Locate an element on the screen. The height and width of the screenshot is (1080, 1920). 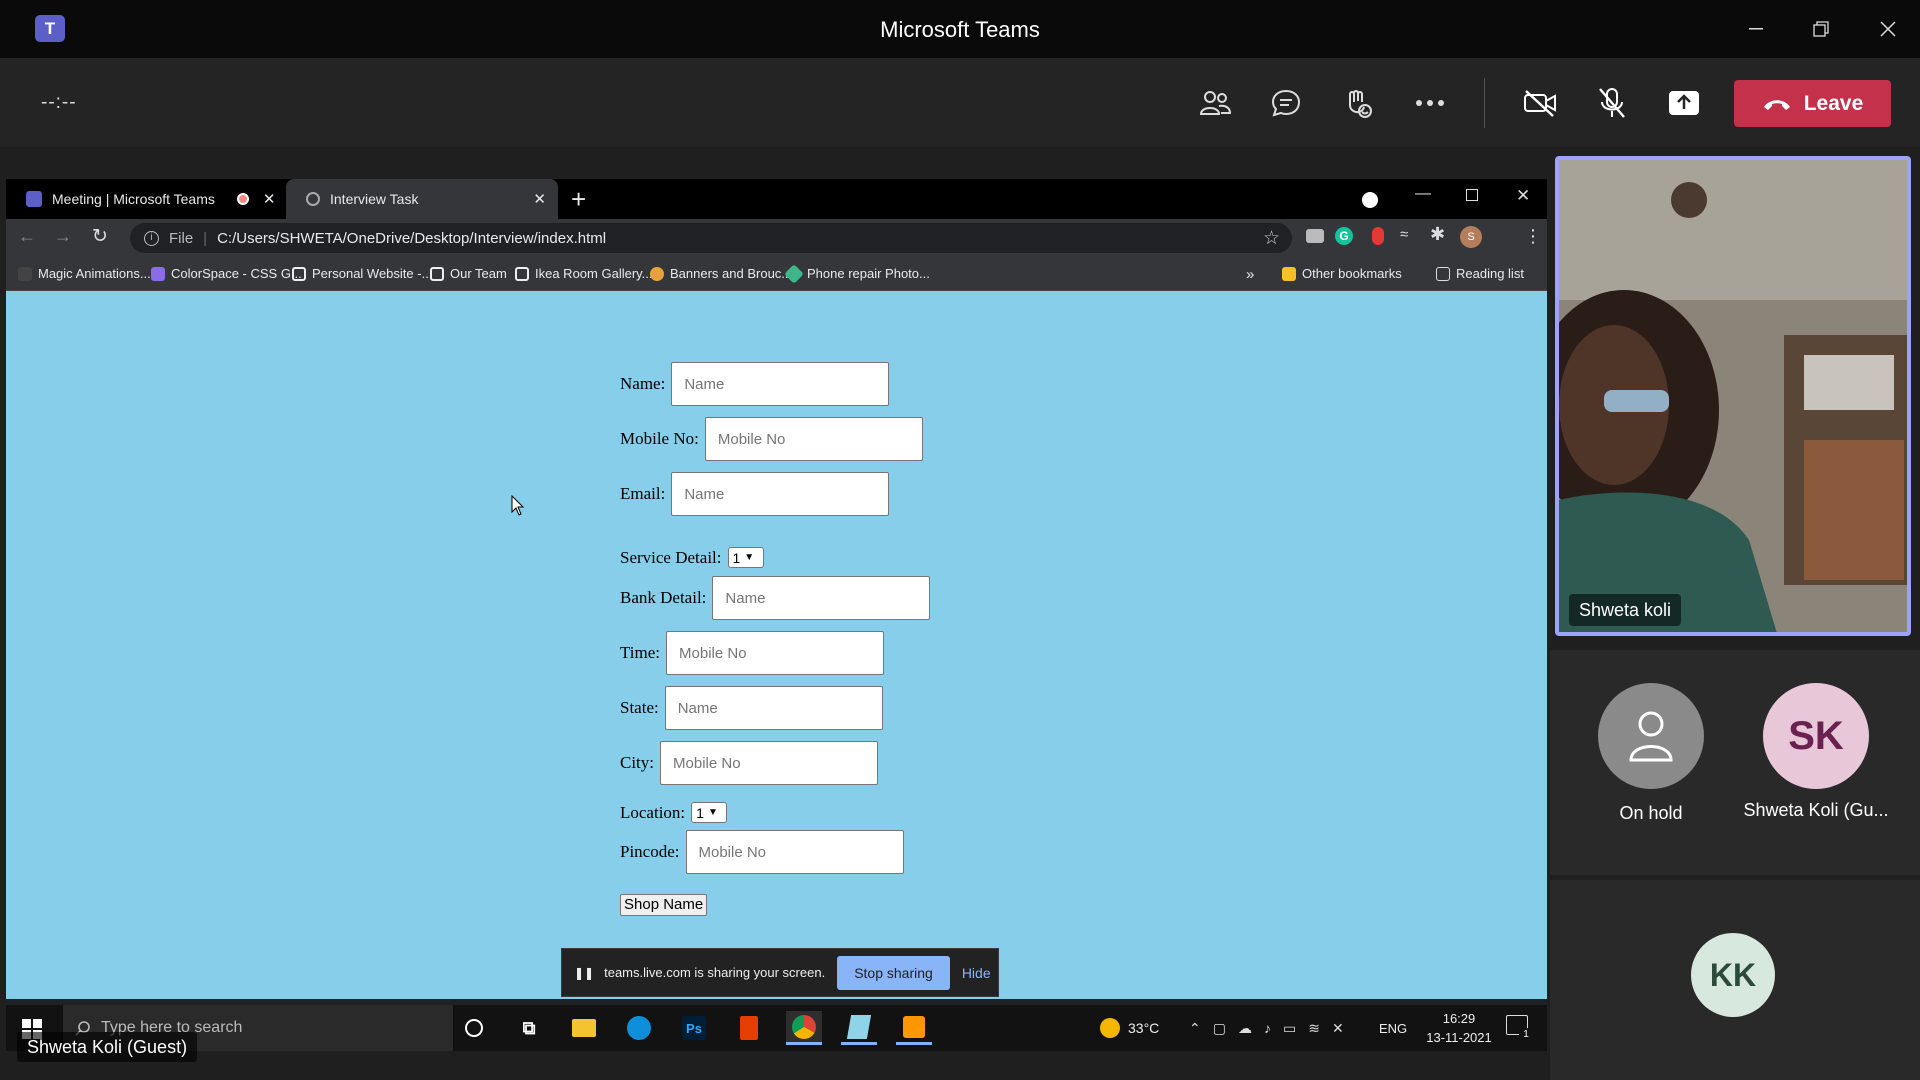
meeting-toolbar: --:-- Leave is located at coordinates (960, 102).